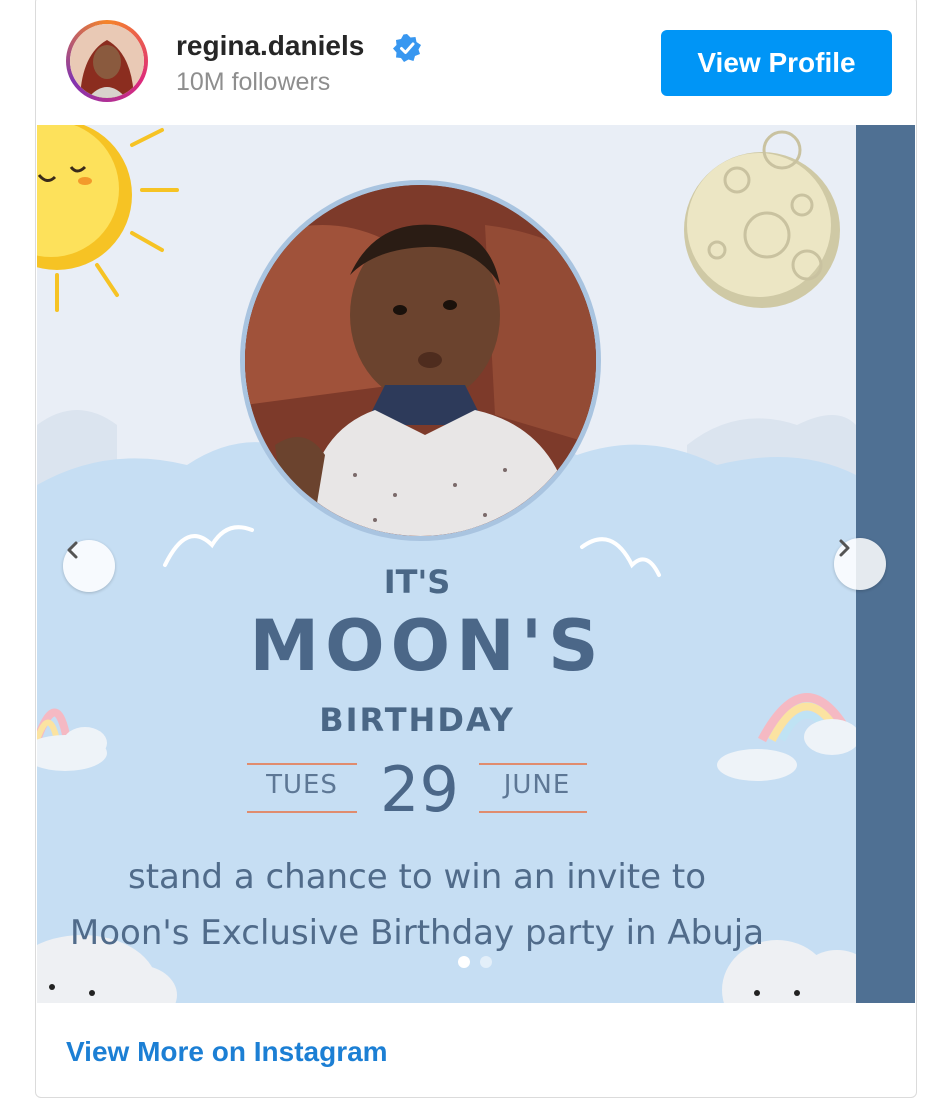 This screenshot has height=1098, width=950. Describe the element at coordinates (844, 548) in the screenshot. I see `chevron-right-icon` at that location.